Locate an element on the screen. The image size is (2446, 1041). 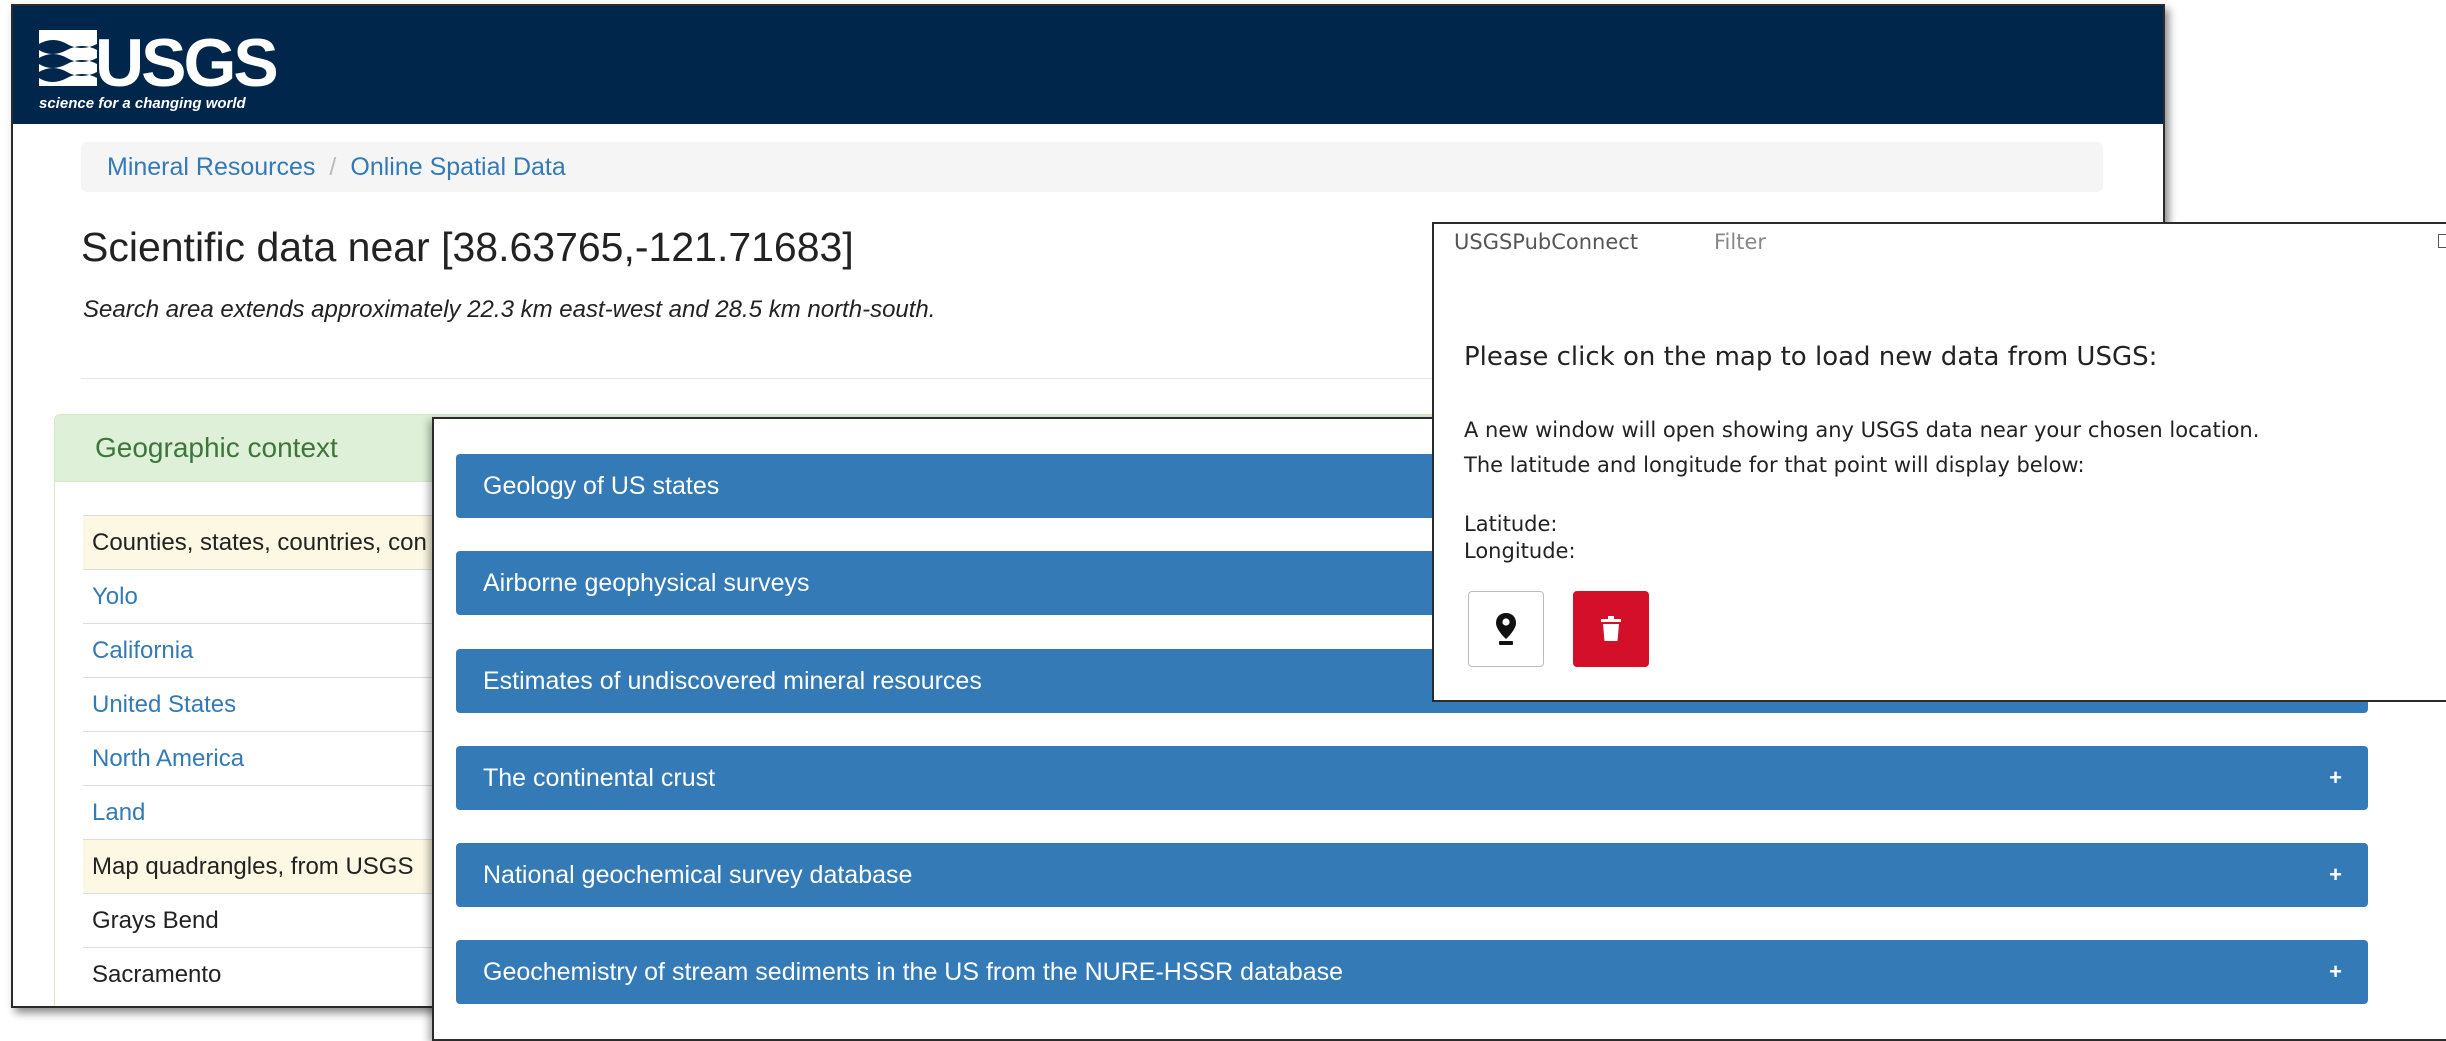
breadcrumb-mineral-resources: Mineral Resources is located at coordinates (211, 167).